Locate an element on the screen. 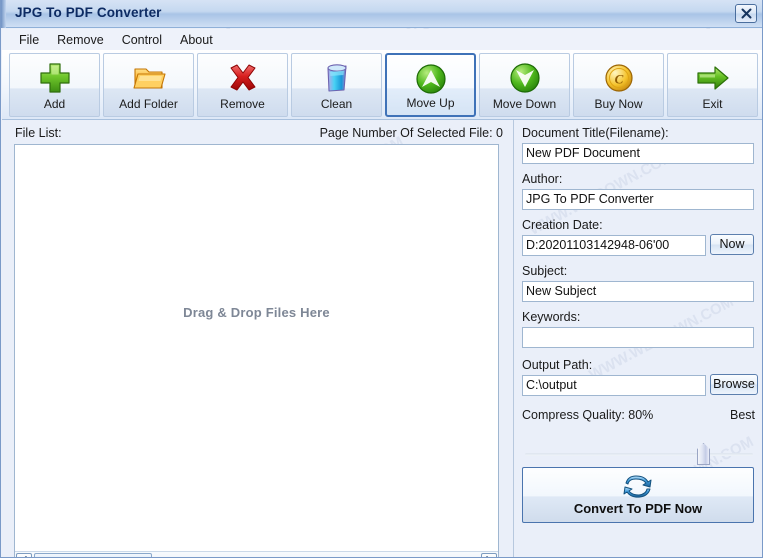  scroll-thumb is located at coordinates (93, 555).